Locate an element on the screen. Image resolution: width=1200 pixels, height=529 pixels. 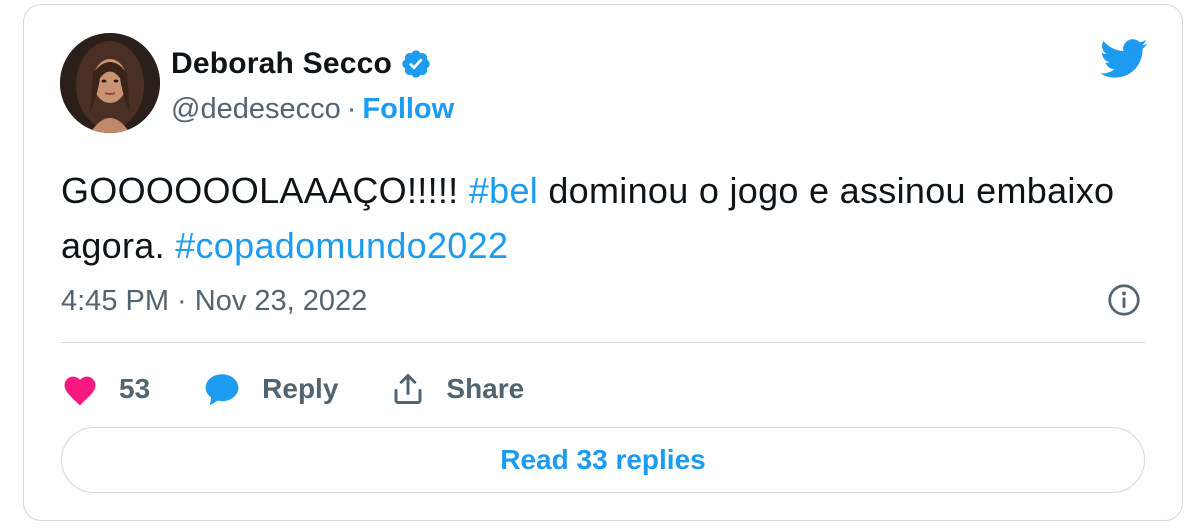
share-button: Share is located at coordinates (457, 389).